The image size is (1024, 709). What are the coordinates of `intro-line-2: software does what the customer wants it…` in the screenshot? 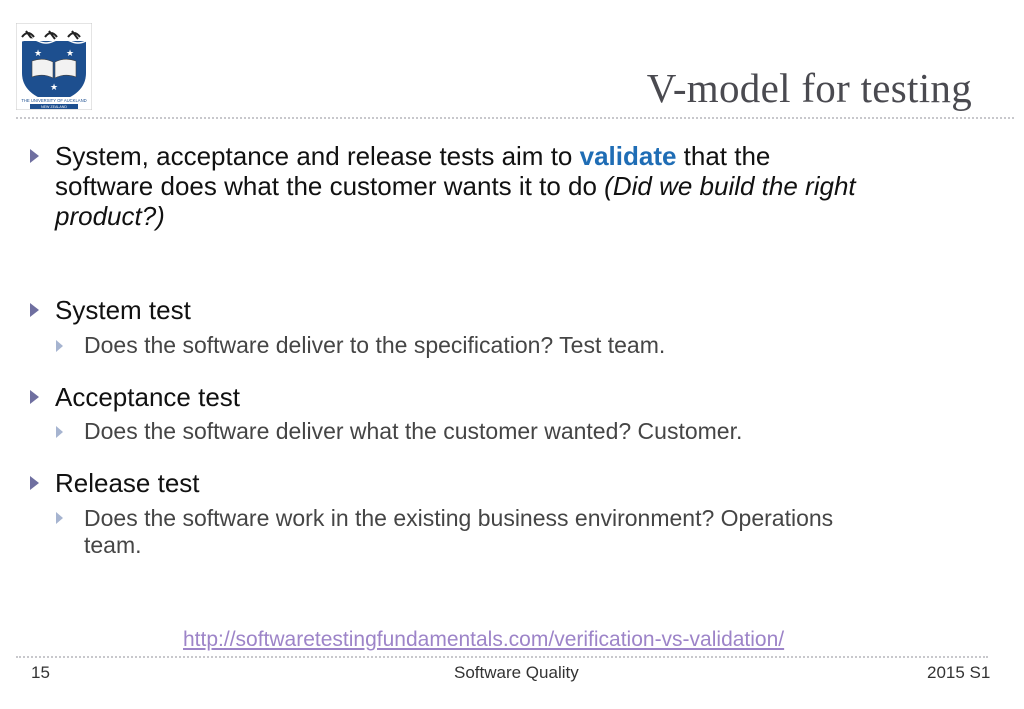 It's located at (455, 186).